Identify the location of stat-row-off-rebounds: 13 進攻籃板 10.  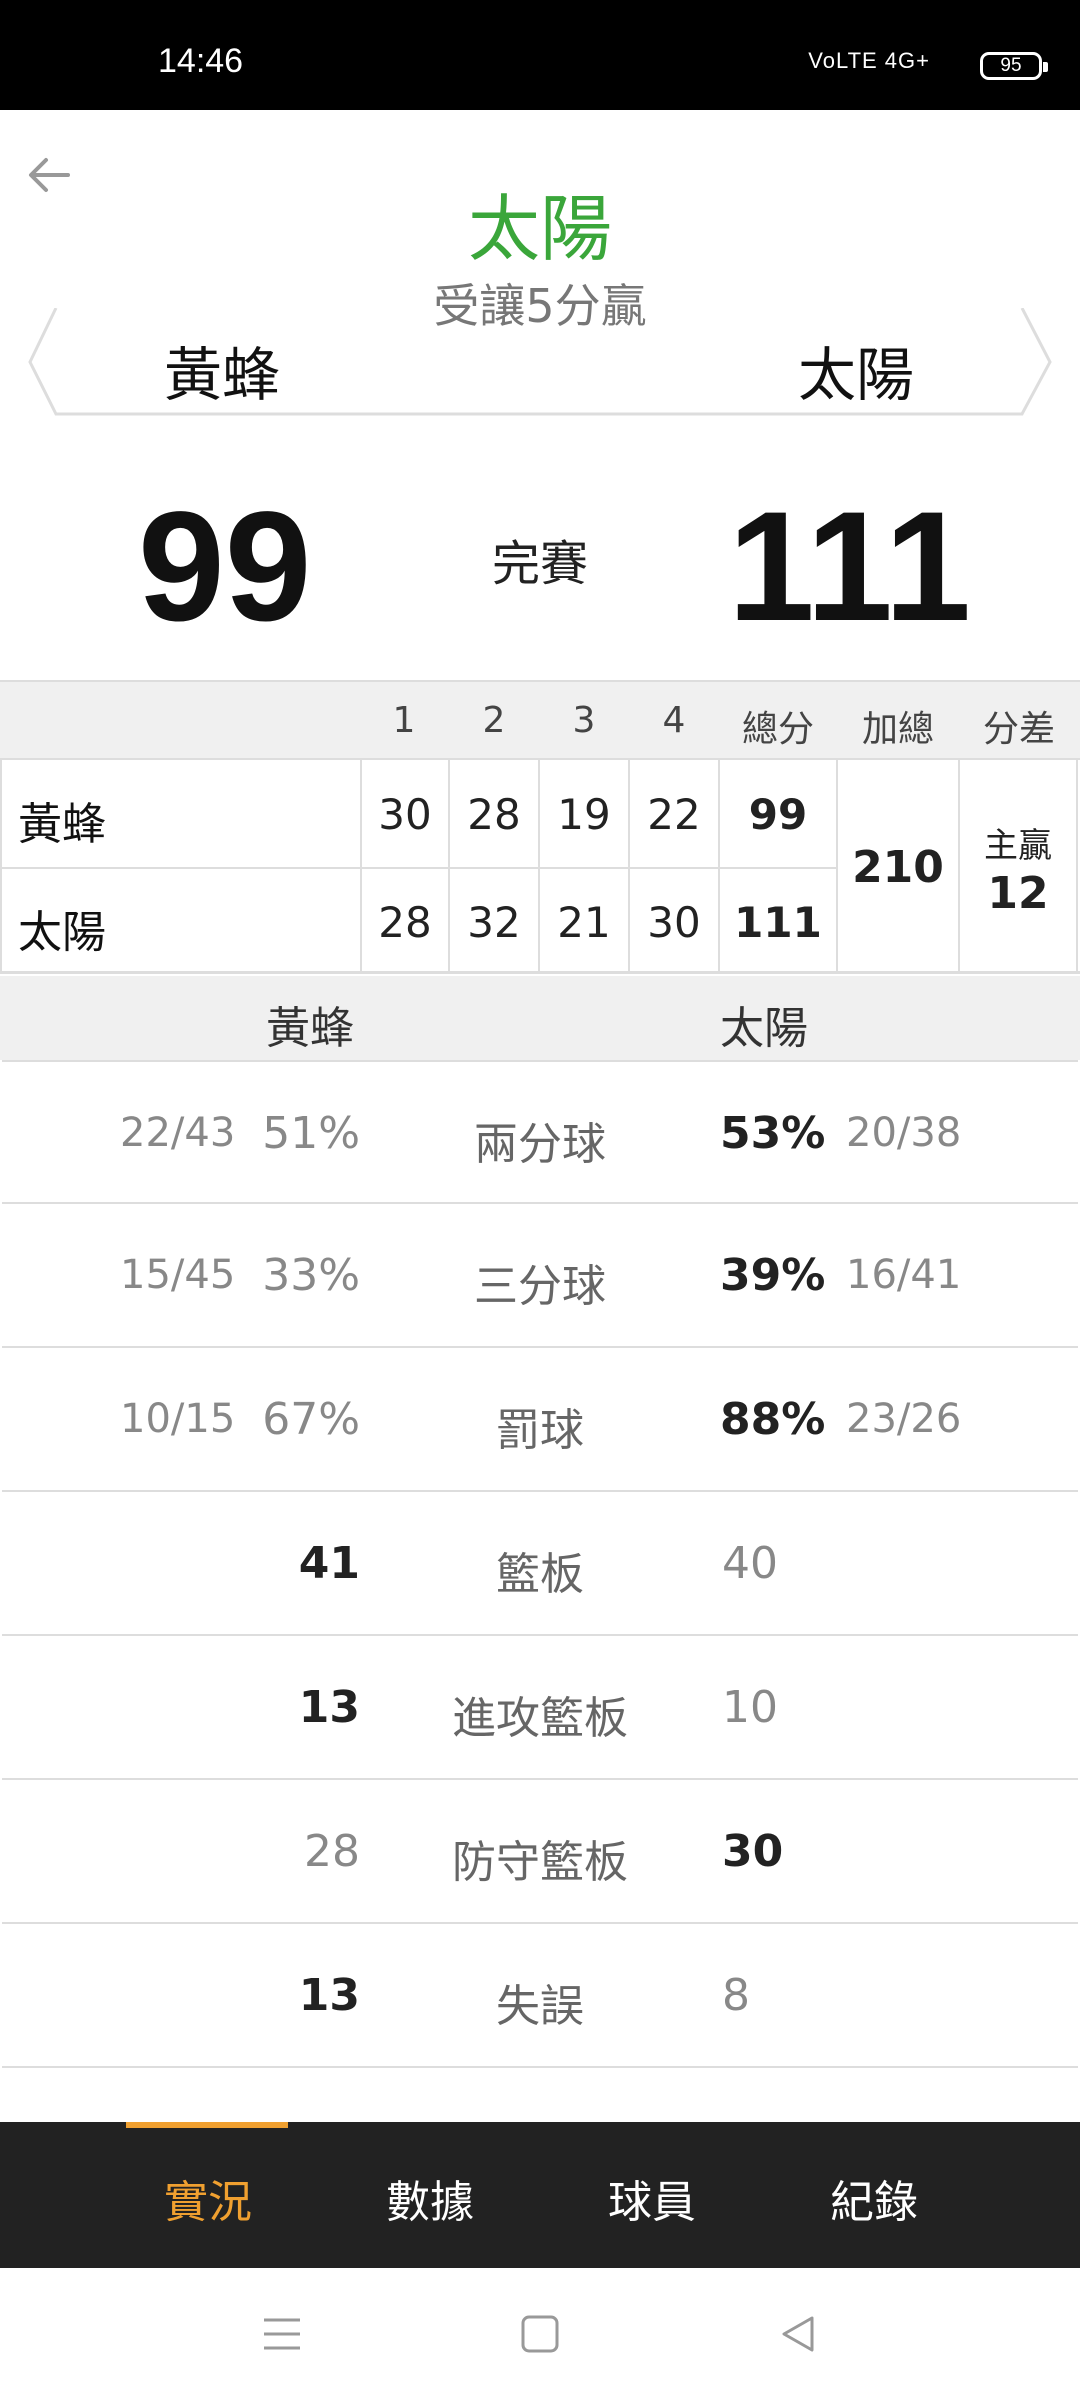
(540, 1708).